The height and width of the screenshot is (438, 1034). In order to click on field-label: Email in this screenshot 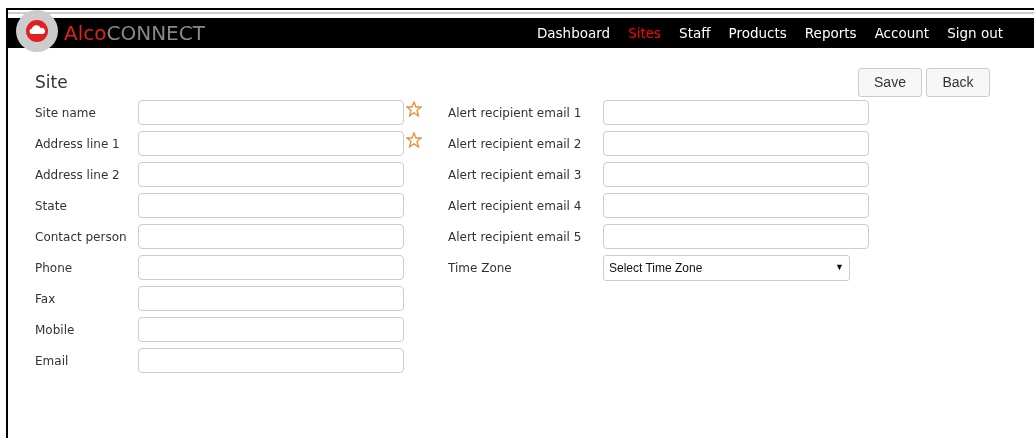, I will do `click(52, 361)`.